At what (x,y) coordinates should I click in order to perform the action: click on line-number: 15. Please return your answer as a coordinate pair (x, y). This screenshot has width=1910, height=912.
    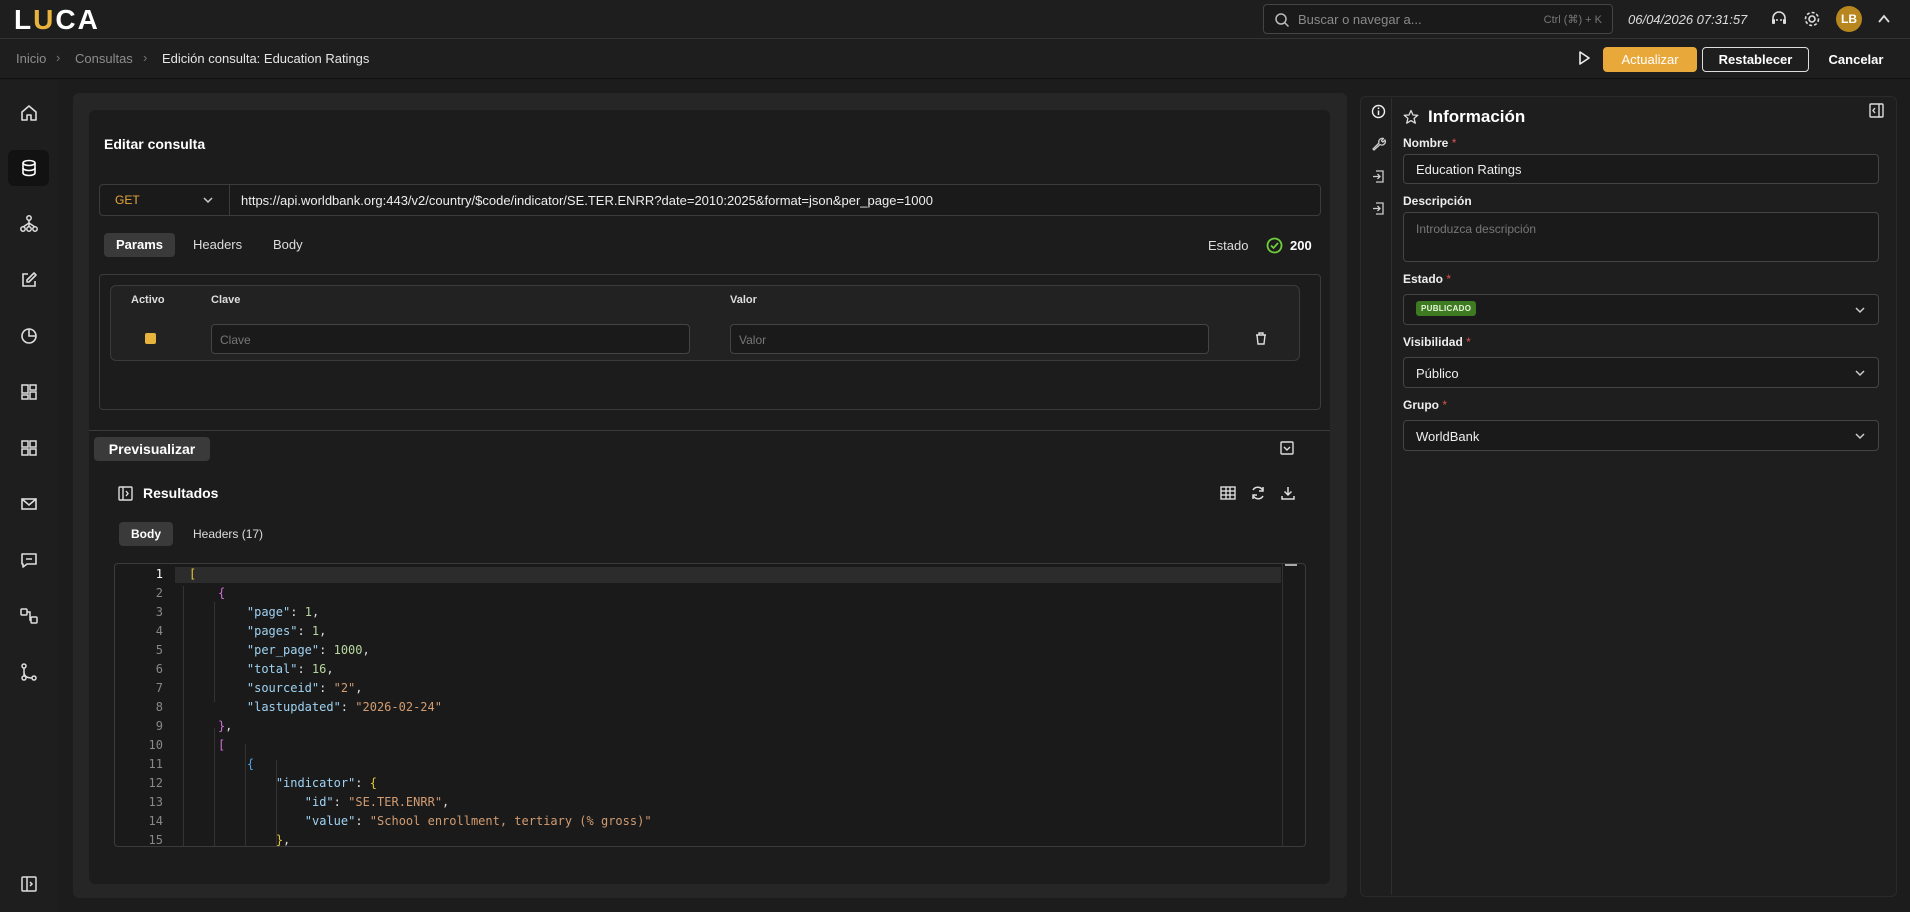
    Looking at the image, I should click on (155, 840).